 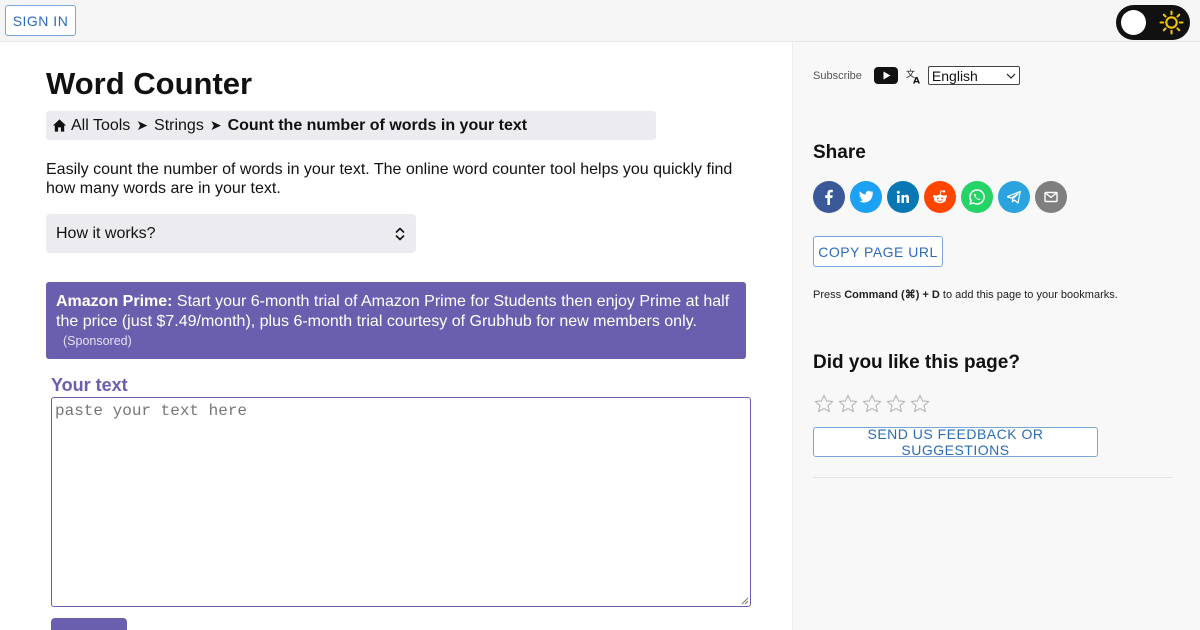 I want to click on share-telegram-button, so click(x=1014, y=197).